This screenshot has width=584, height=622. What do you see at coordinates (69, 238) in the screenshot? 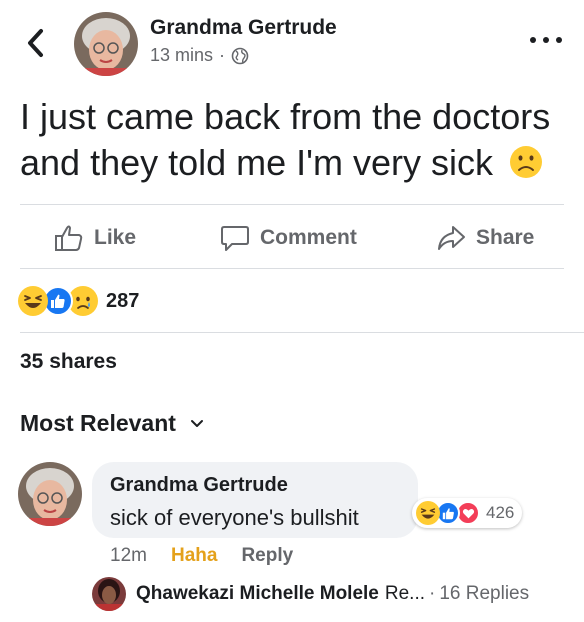
I see `thumbs-up-icon` at bounding box center [69, 238].